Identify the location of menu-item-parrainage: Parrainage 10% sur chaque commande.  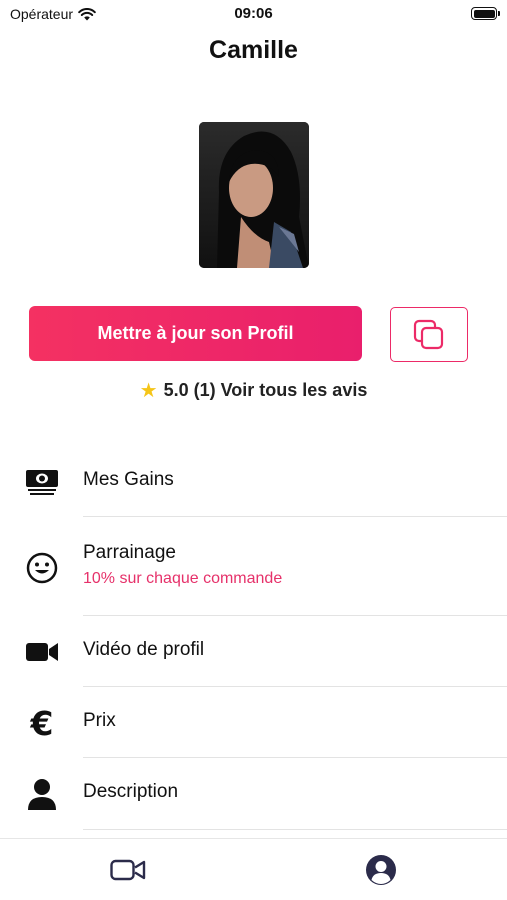
(253, 566).